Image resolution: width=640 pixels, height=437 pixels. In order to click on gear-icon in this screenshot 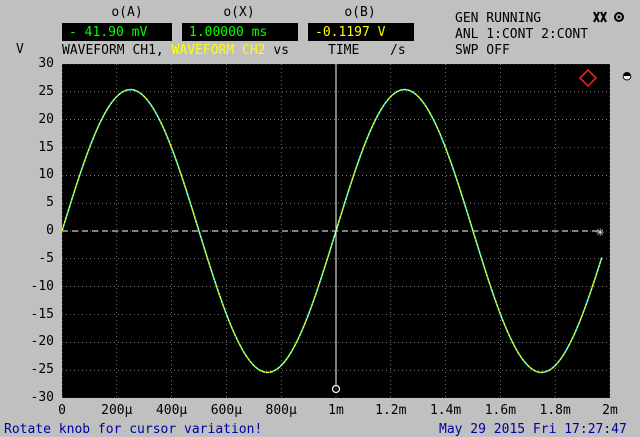, I will do `click(619, 16)`.